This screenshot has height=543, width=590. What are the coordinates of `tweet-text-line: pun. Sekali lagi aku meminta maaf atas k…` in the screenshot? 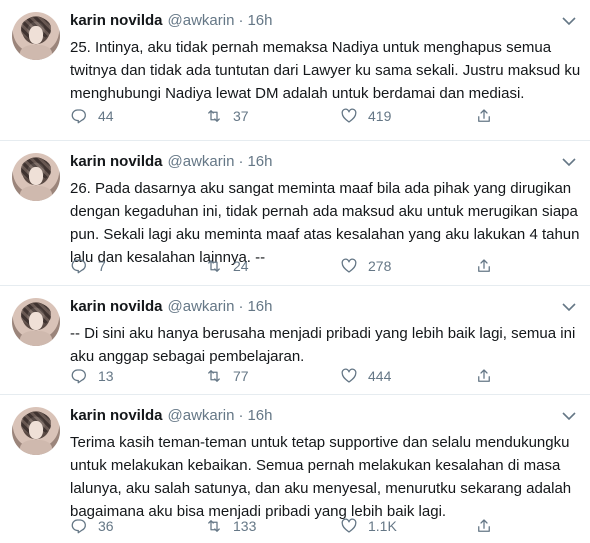 It's located at (325, 234).